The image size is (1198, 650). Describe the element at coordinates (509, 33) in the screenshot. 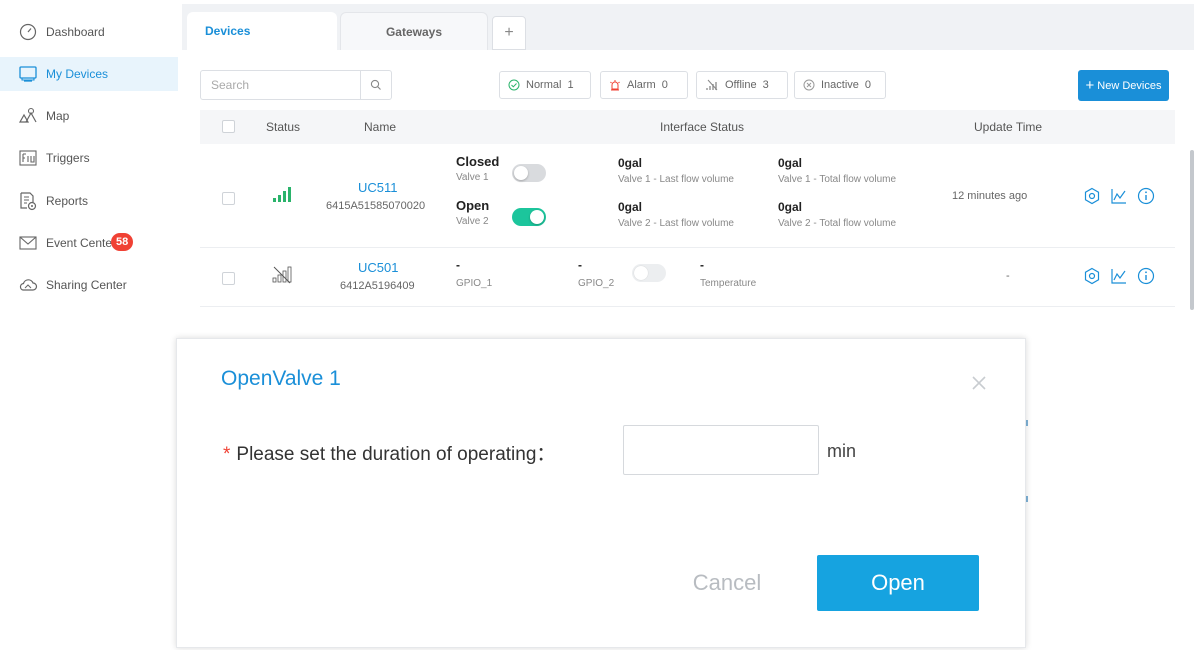

I see `add-tab-button: +` at that location.